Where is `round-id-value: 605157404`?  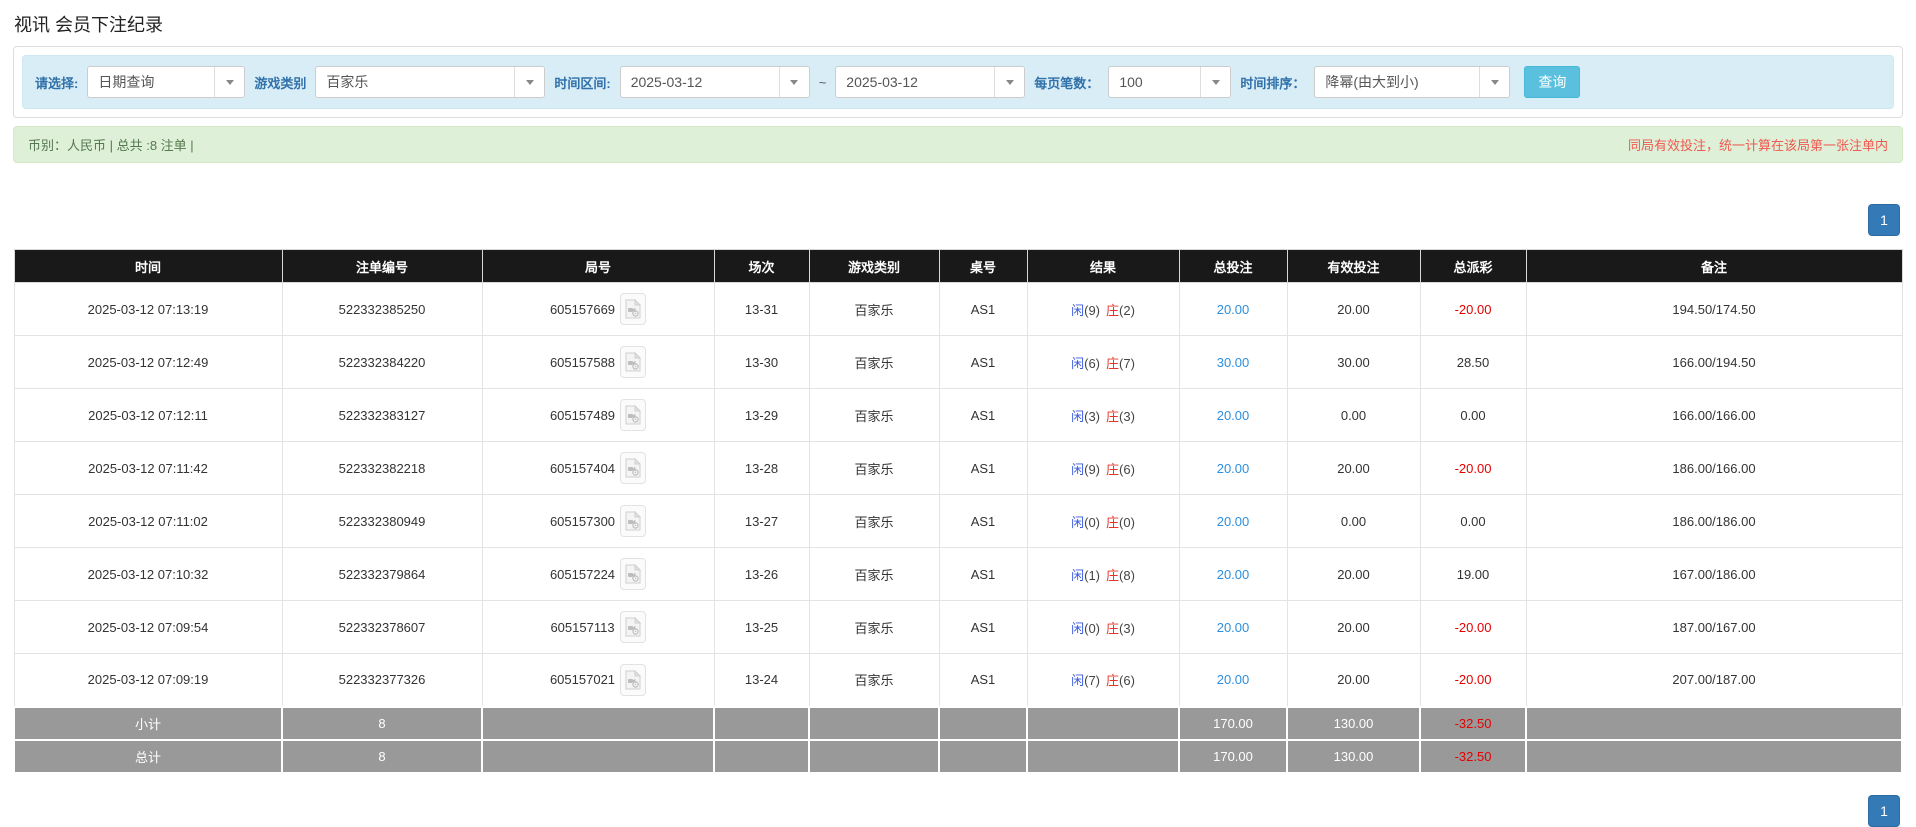 round-id-value: 605157404 is located at coordinates (582, 468).